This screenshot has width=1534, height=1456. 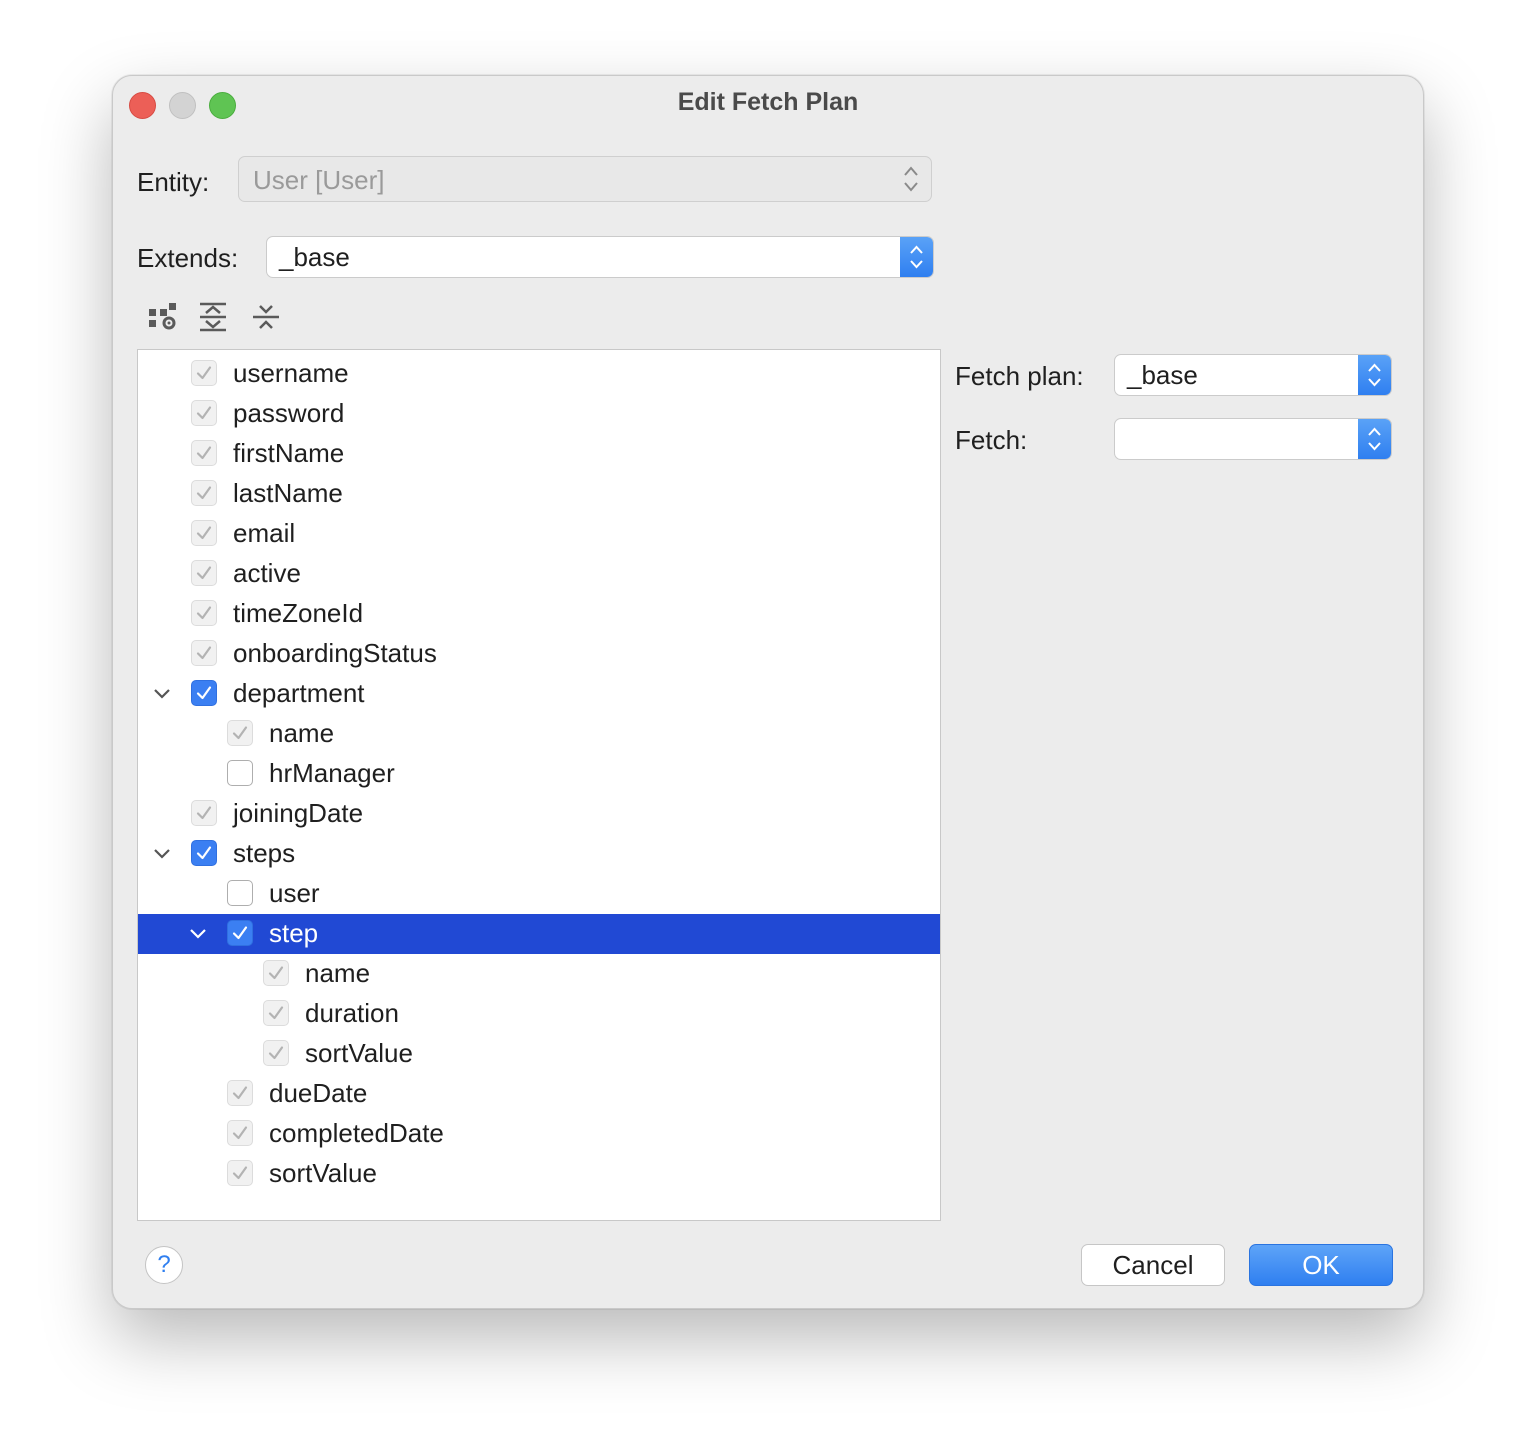 What do you see at coordinates (173, 182) in the screenshot?
I see `entity-label: Entity:` at bounding box center [173, 182].